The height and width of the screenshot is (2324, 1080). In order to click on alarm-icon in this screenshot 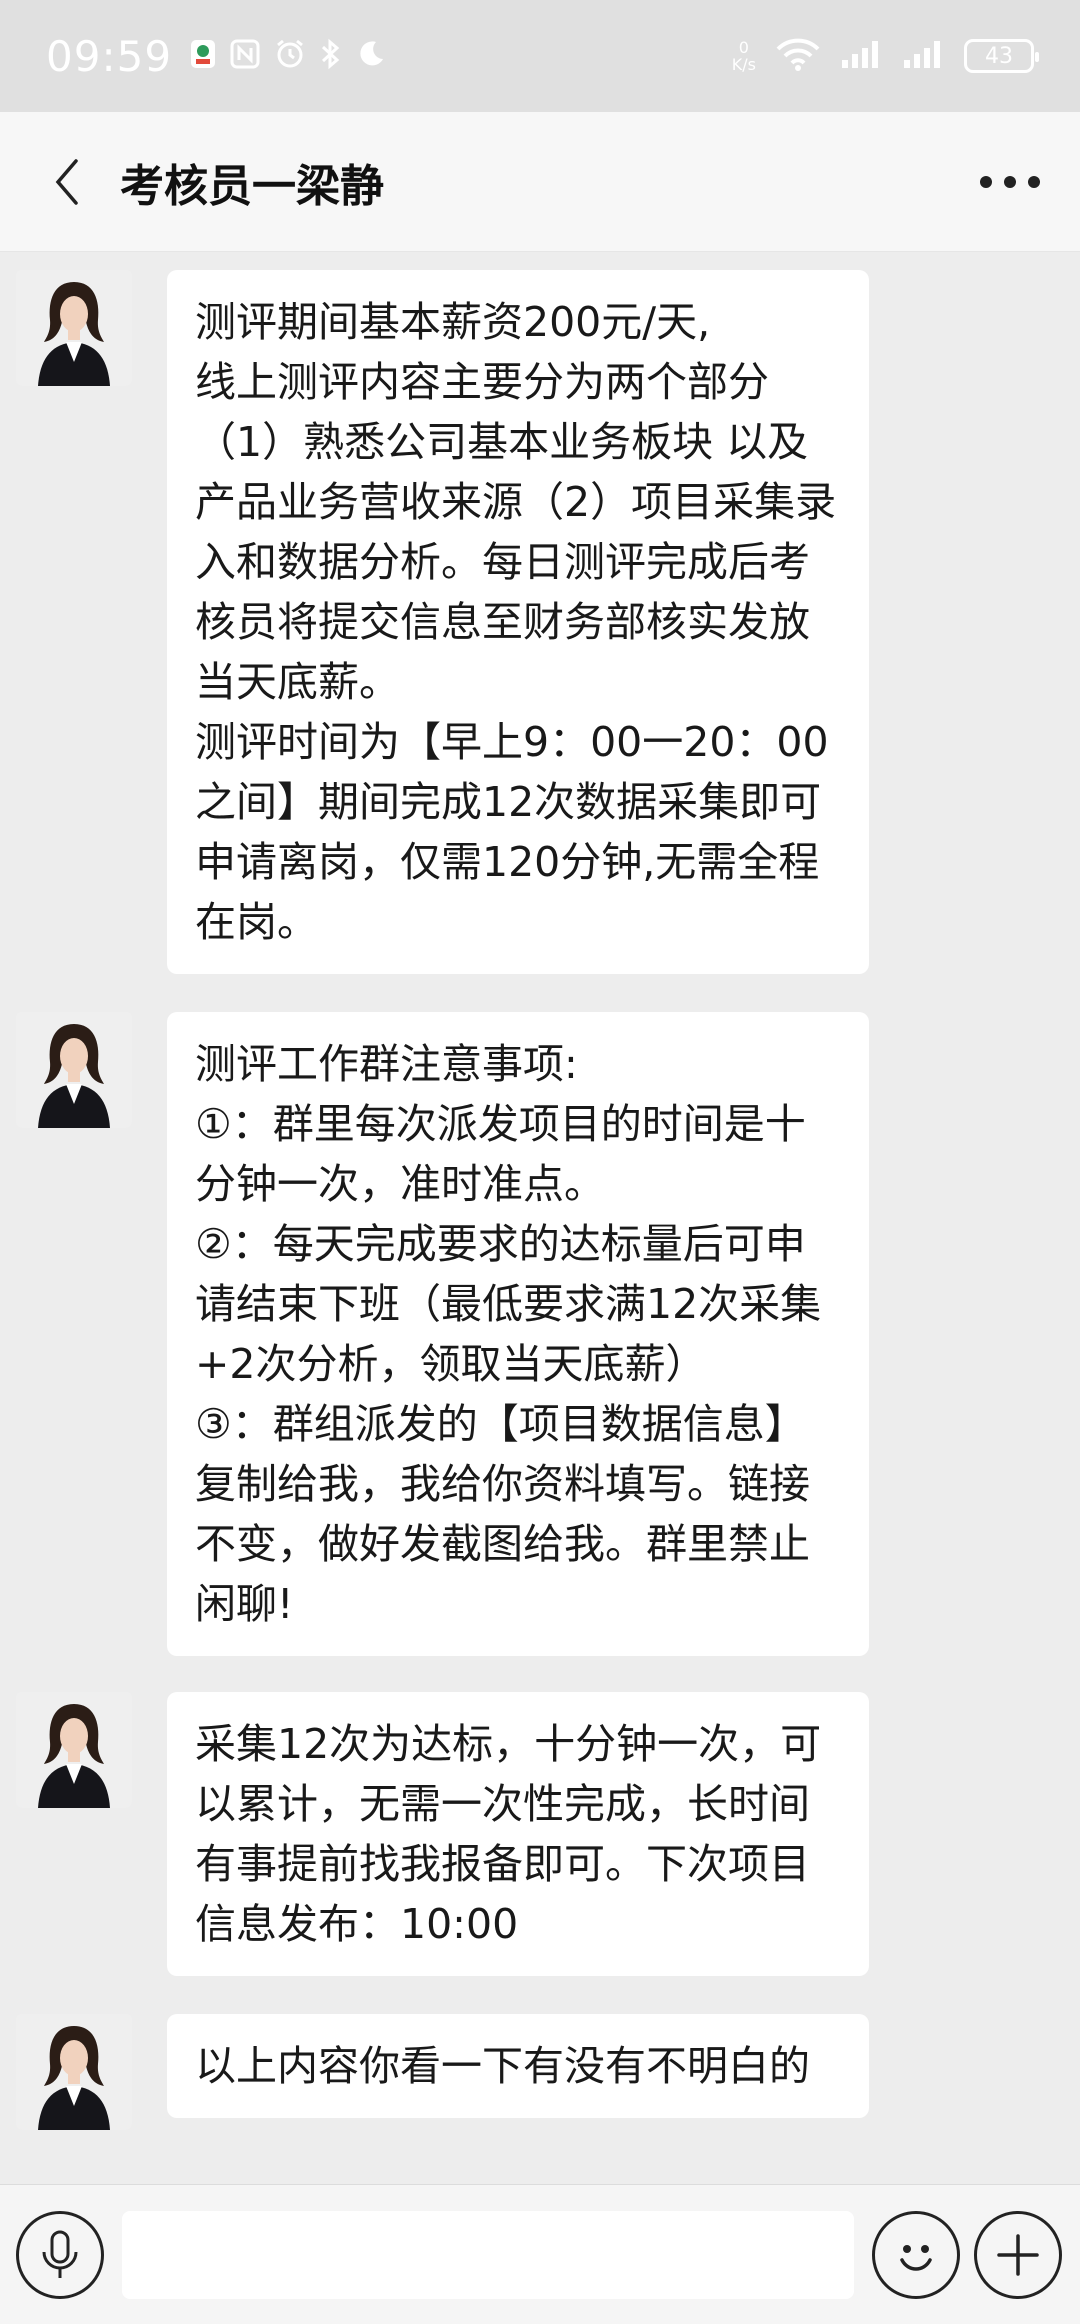, I will do `click(290, 56)`.